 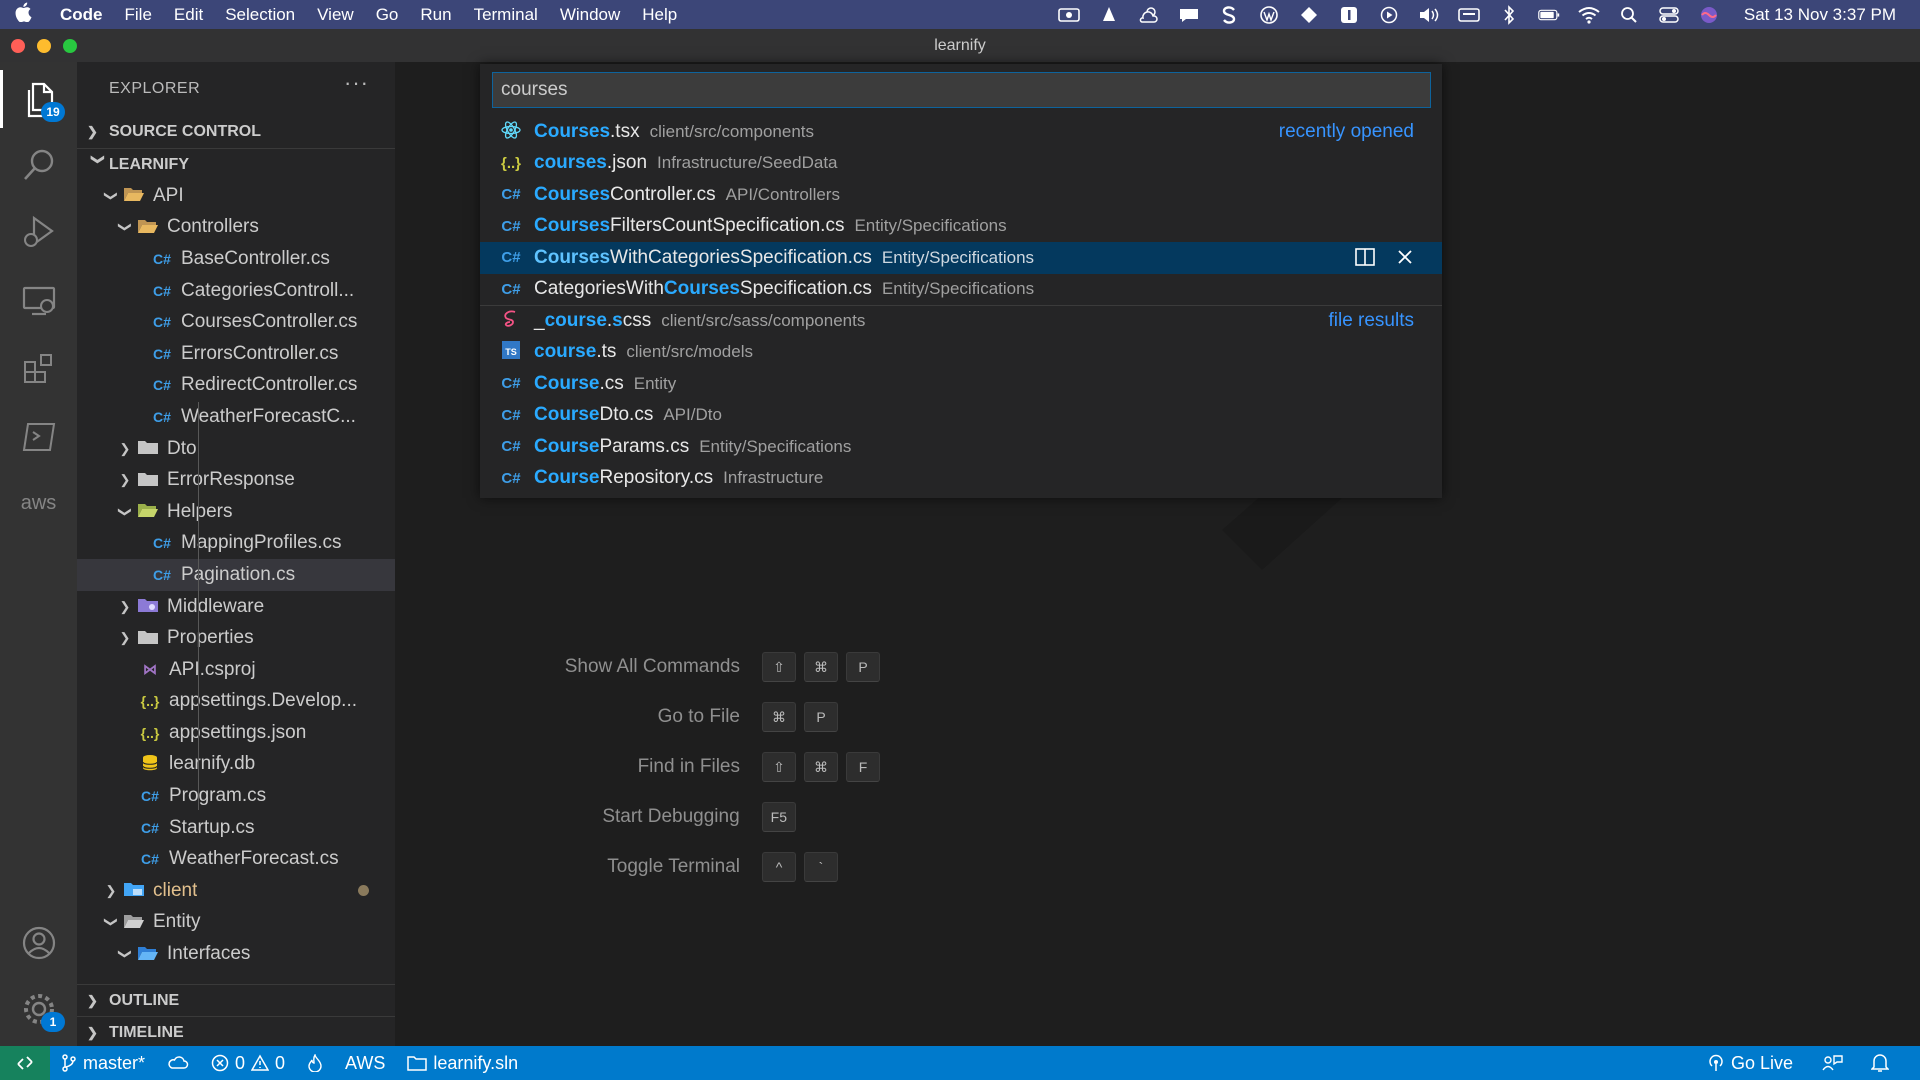 What do you see at coordinates (38, 943) in the screenshot?
I see `accounts-activity` at bounding box center [38, 943].